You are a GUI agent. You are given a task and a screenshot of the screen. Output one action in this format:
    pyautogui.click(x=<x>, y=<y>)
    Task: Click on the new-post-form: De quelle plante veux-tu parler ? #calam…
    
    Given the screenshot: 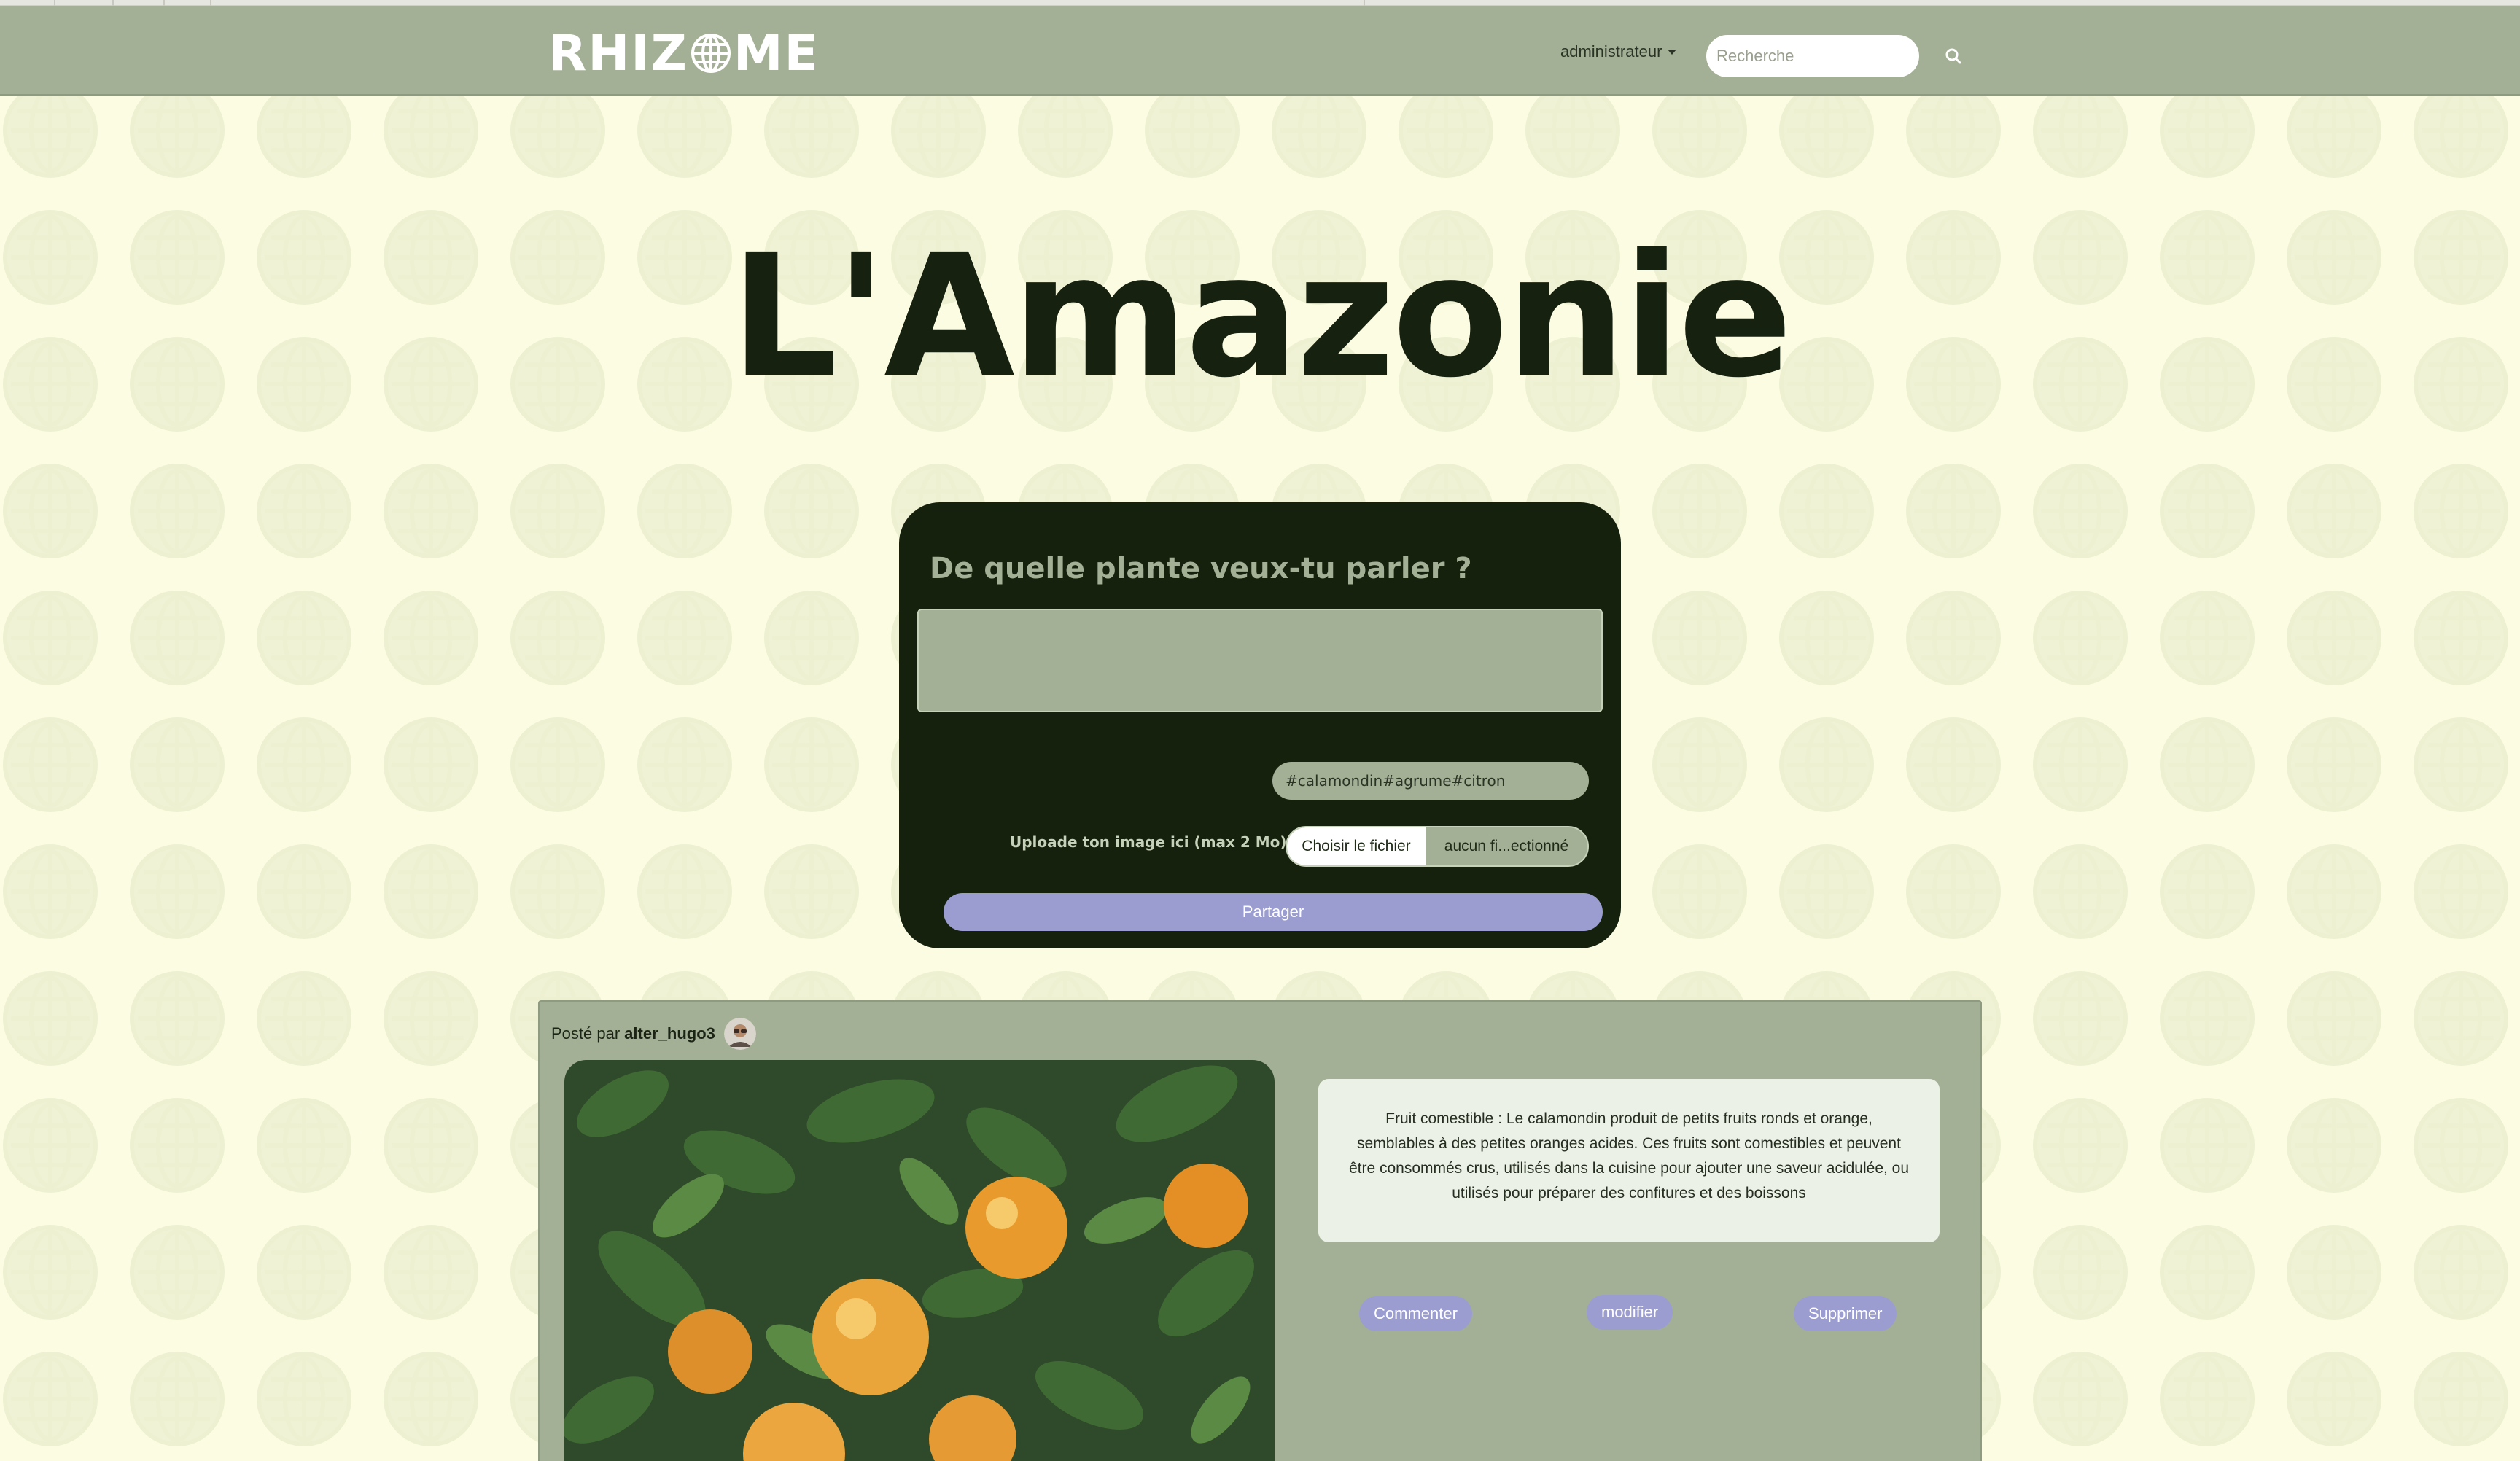 What is the action you would take?
    pyautogui.click(x=1260, y=725)
    